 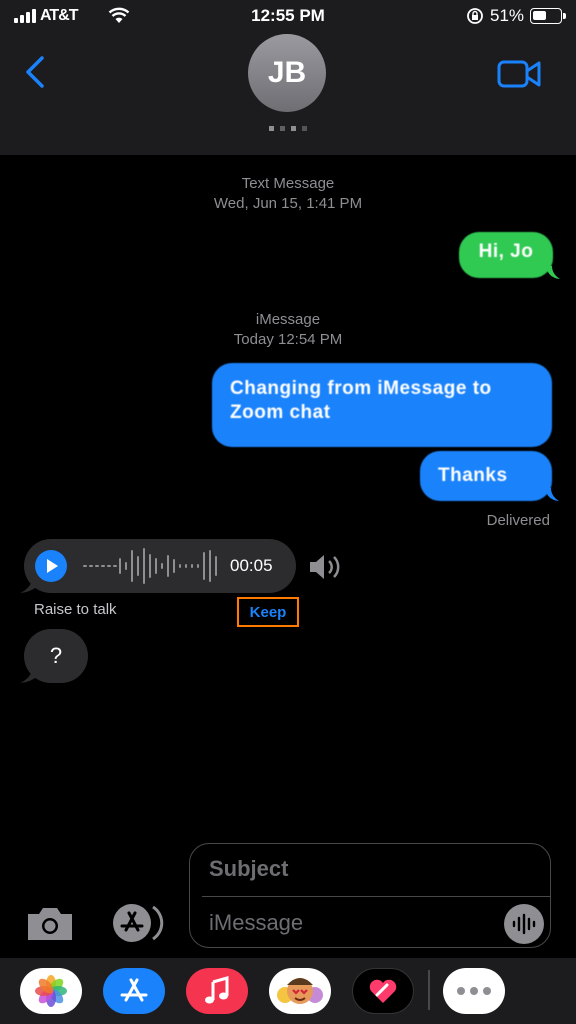 I want to click on memoji-icon, so click(x=300, y=991).